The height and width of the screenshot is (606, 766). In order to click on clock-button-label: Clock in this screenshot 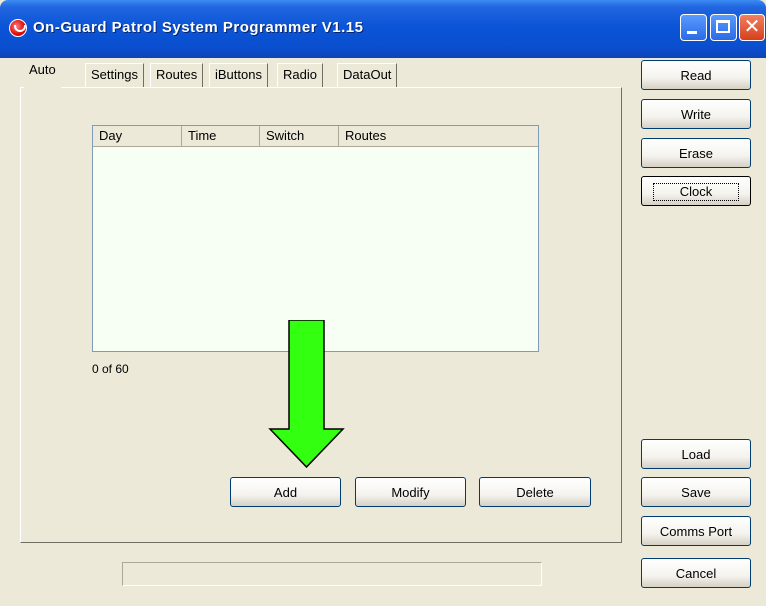, I will do `click(696, 192)`.